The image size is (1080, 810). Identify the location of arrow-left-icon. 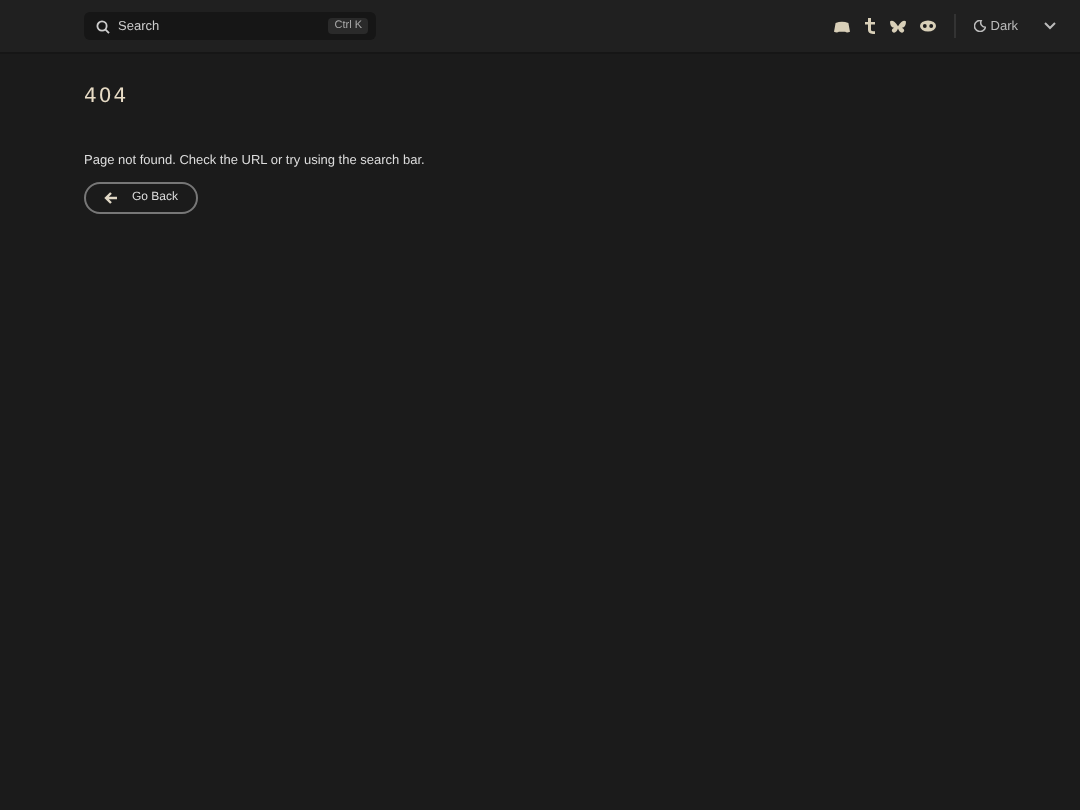
(111, 198).